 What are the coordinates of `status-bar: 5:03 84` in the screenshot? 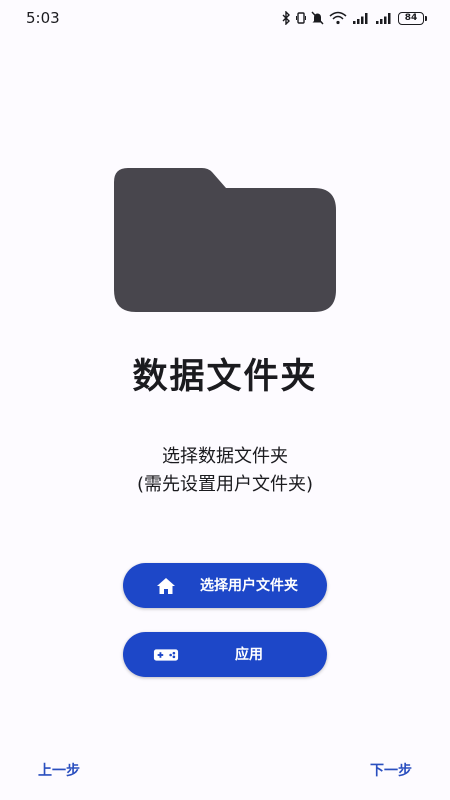 It's located at (225, 18).